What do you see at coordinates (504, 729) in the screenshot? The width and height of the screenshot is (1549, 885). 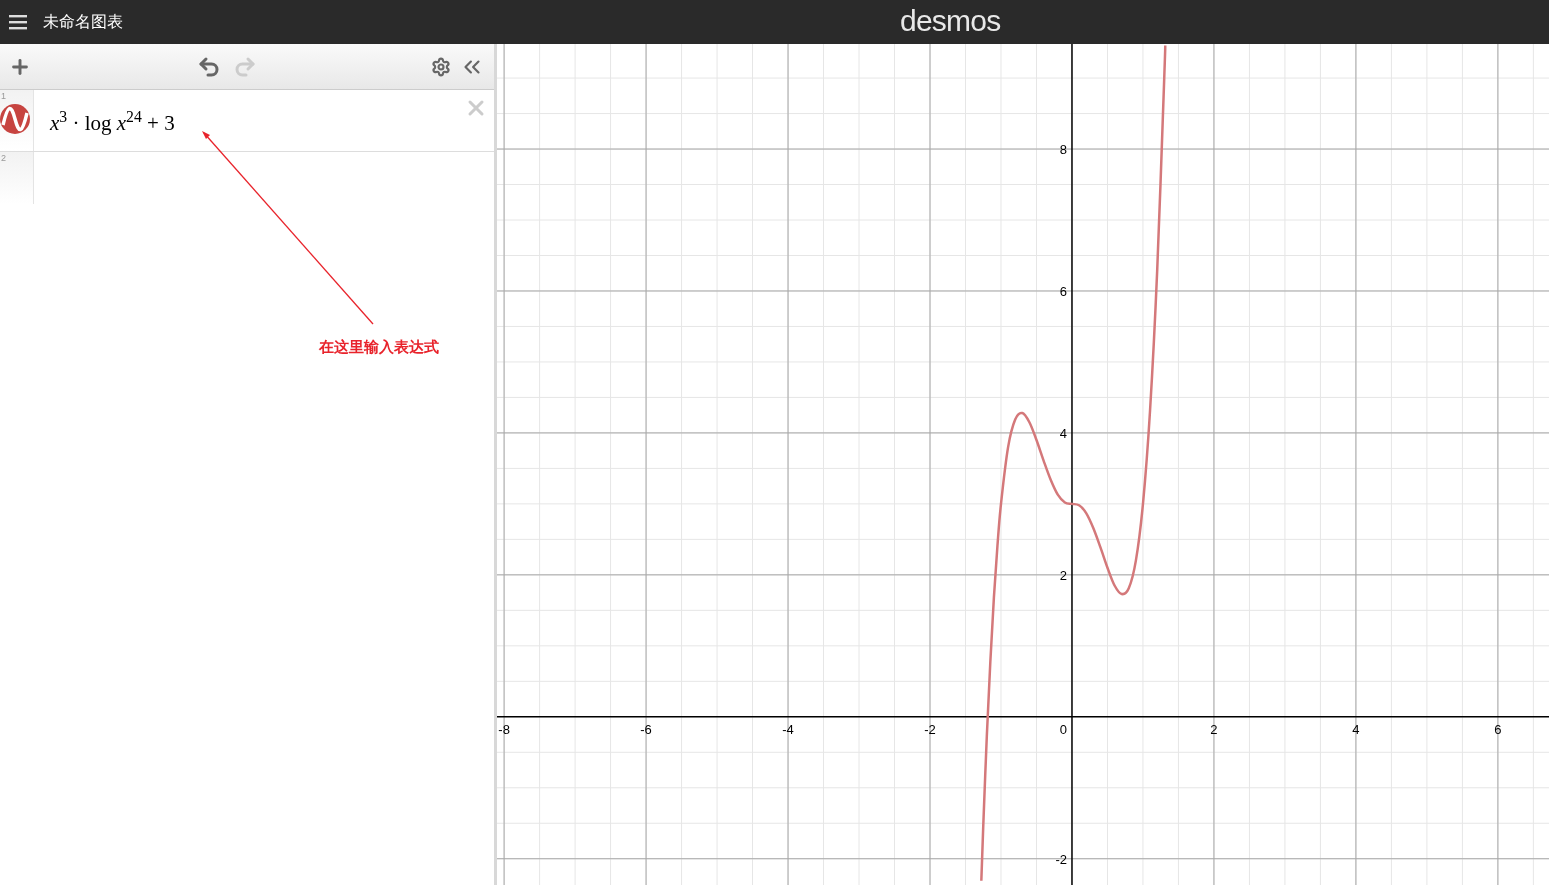 I see `tick-label: -8` at bounding box center [504, 729].